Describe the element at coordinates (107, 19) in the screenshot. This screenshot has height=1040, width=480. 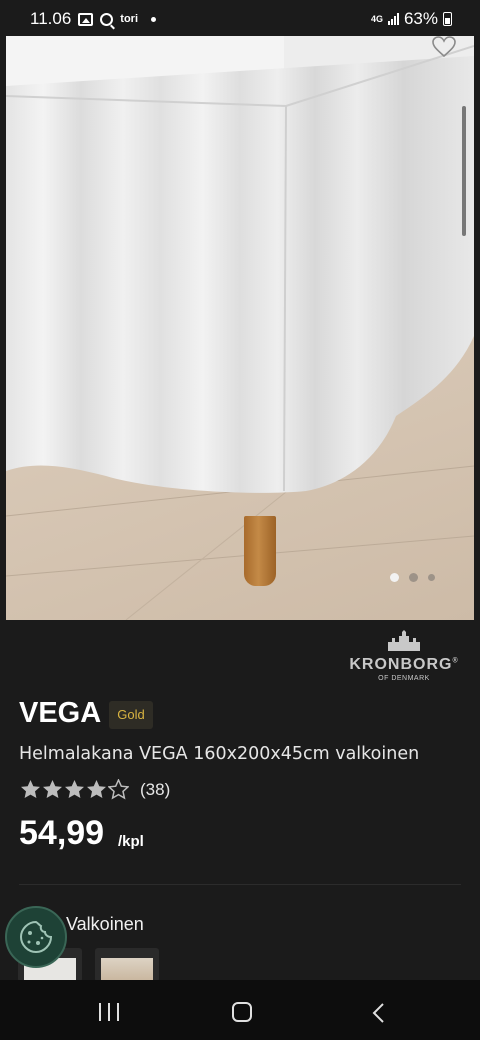
I see `search-notification-icon` at that location.